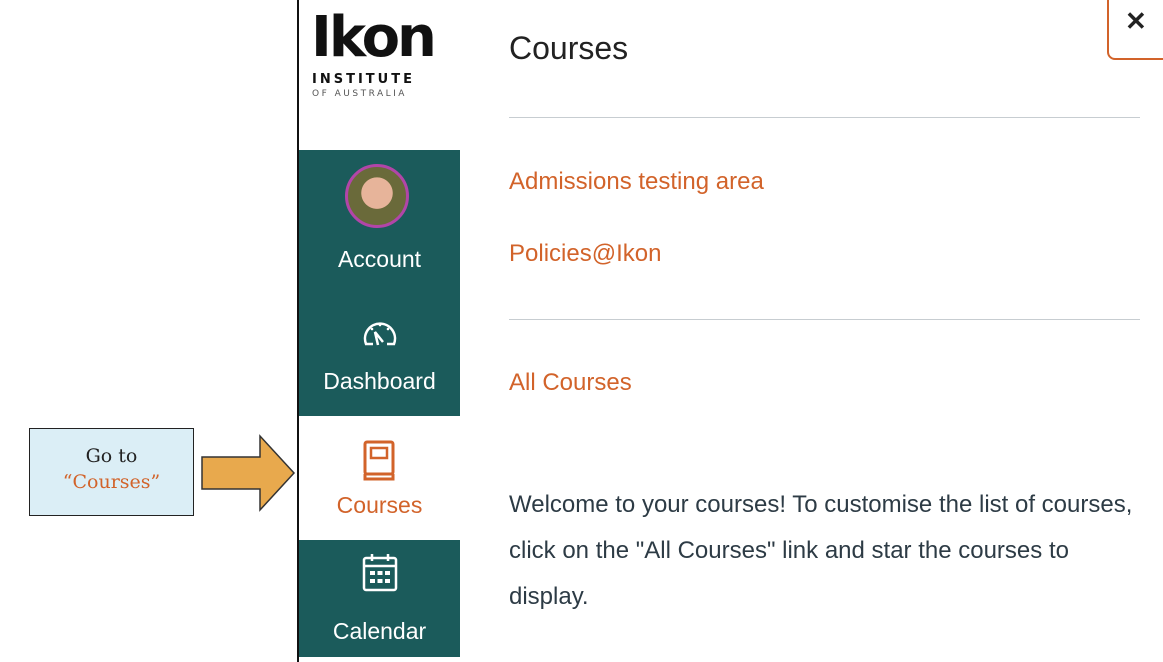 The image size is (1163, 662). Describe the element at coordinates (636, 182) in the screenshot. I see `course-link: Admissions testing area` at that location.